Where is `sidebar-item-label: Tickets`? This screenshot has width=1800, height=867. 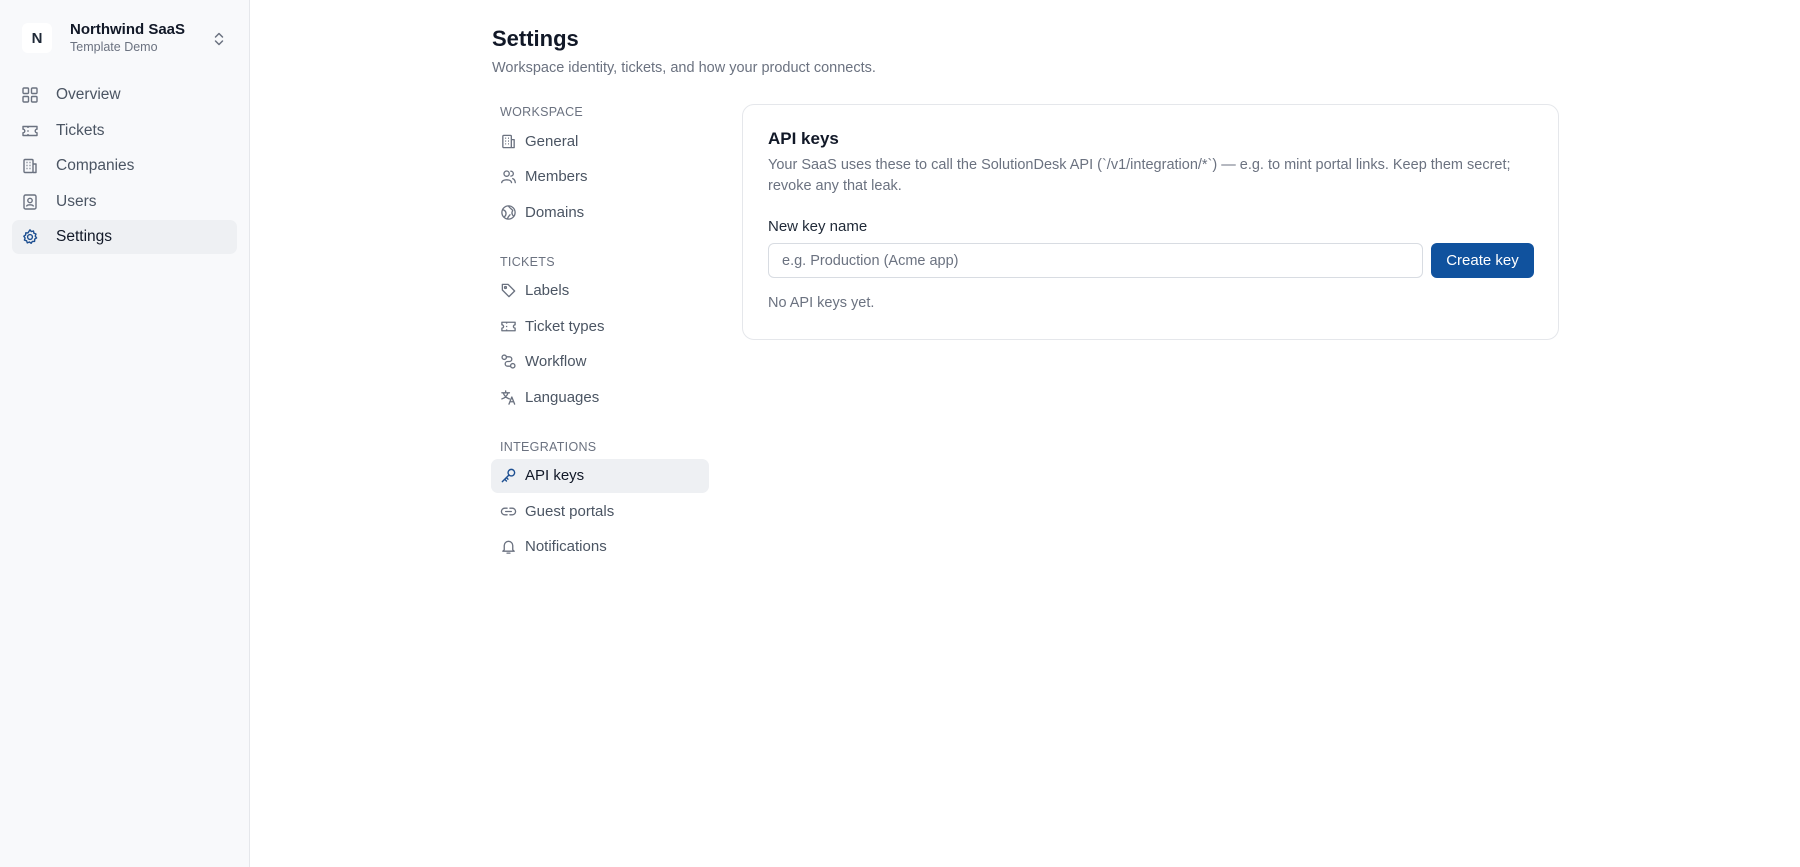
sidebar-item-label: Tickets is located at coordinates (80, 130).